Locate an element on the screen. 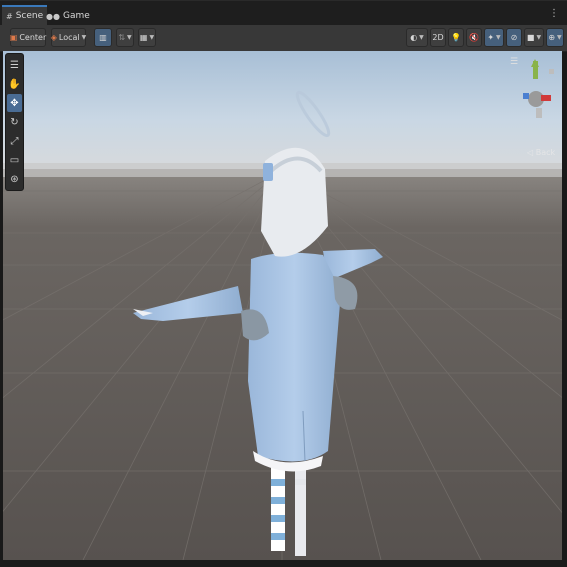 Image resolution: width=567 pixels, height=567 pixels. gizmo-menu-icon: ☰ is located at coordinates (514, 62).